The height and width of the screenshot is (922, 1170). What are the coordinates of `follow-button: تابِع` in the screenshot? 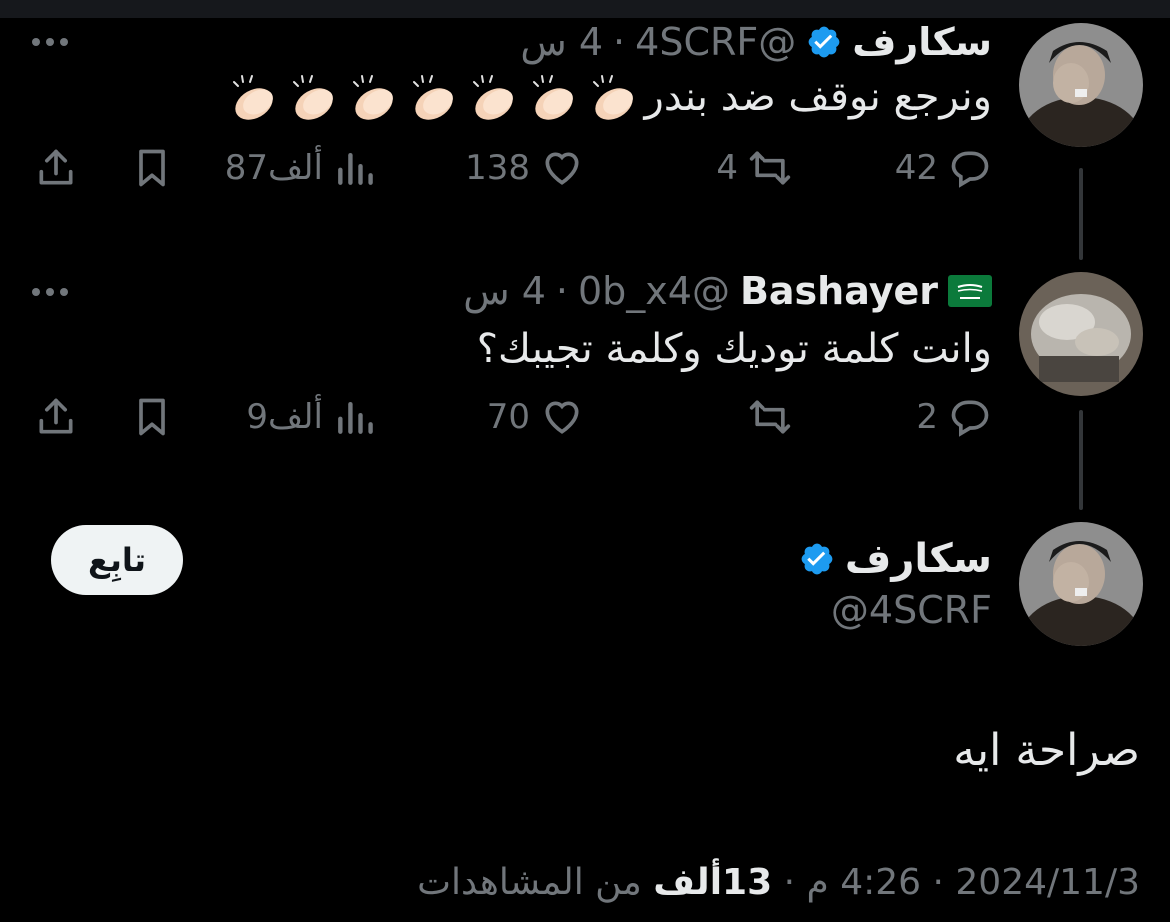 It's located at (117, 560).